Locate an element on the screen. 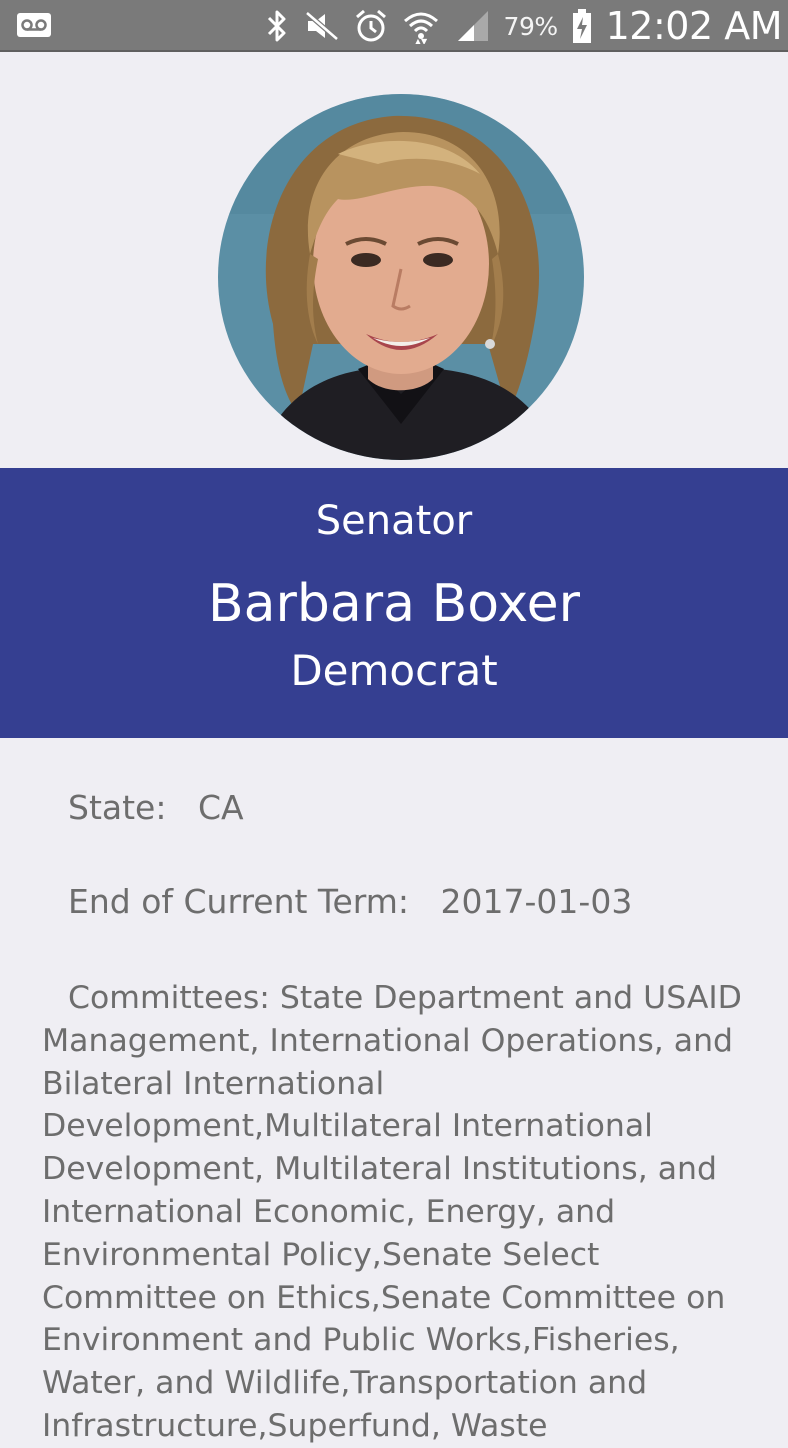 Image resolution: width=788 pixels, height=1448 pixels. alarm-icon is located at coordinates (371, 26).